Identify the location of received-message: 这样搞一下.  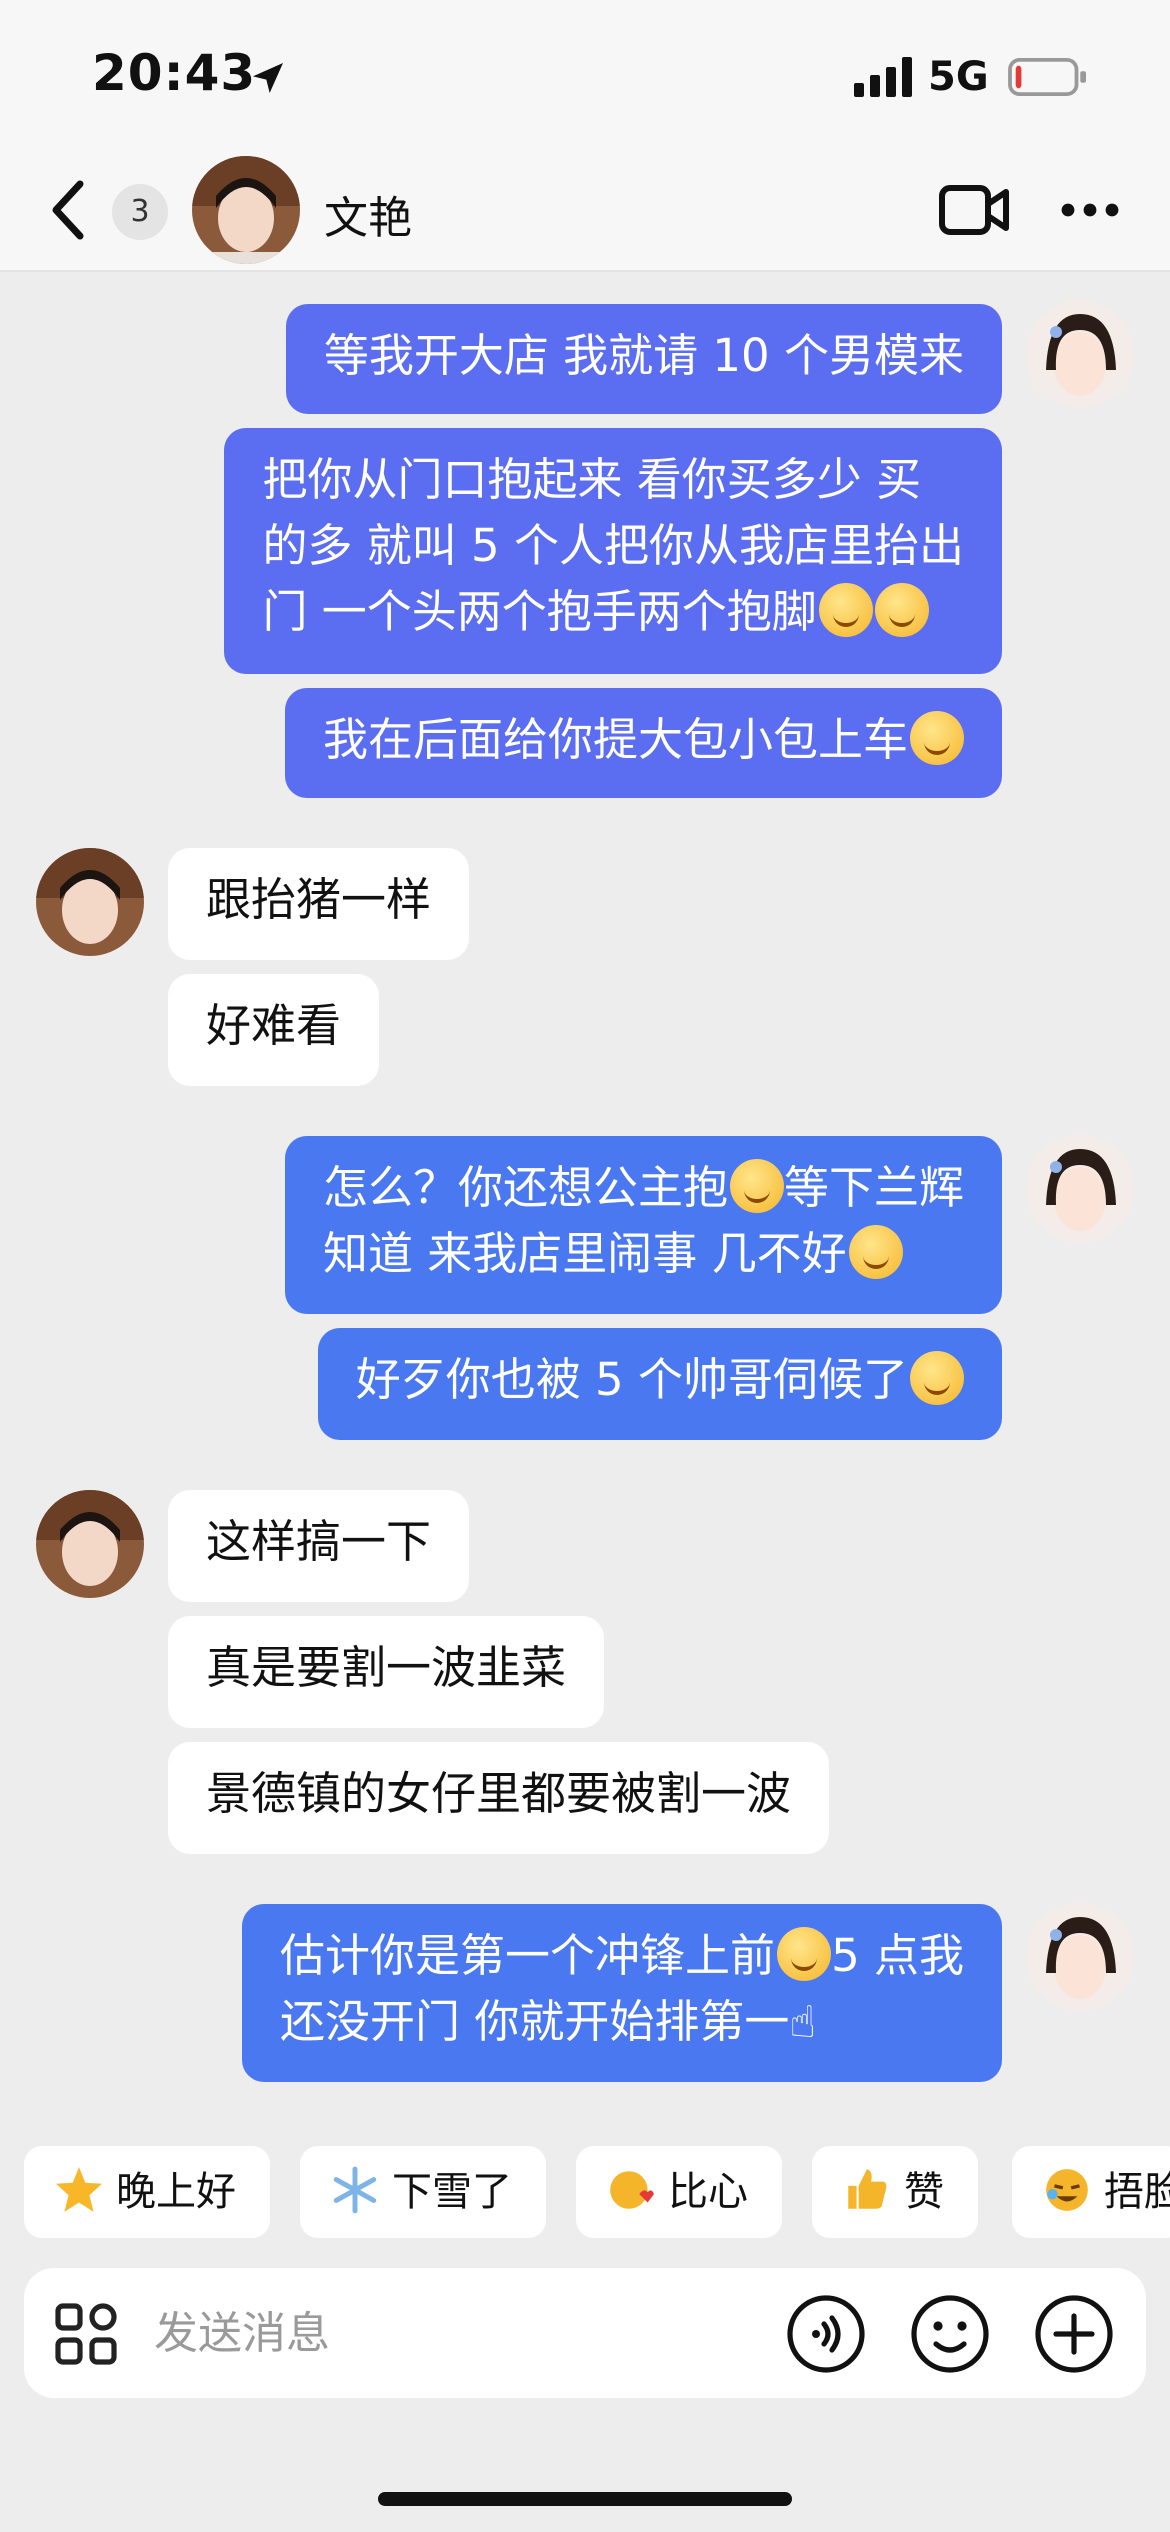
(319, 1546).